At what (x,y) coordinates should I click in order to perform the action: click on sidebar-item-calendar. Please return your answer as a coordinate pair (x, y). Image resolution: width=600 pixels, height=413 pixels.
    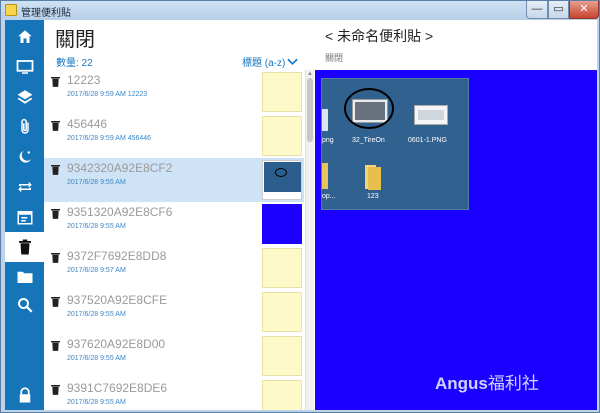
    Looking at the image, I should click on (24, 217).